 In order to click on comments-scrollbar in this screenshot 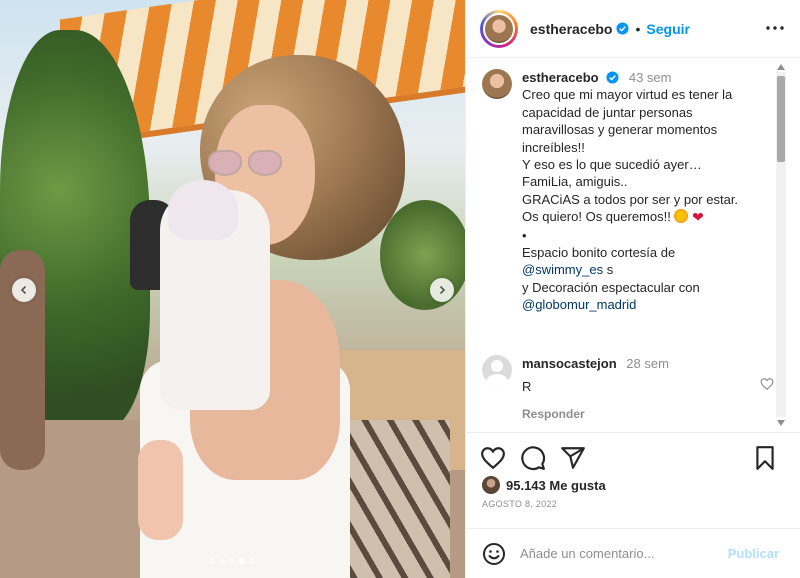, I will do `click(781, 244)`.